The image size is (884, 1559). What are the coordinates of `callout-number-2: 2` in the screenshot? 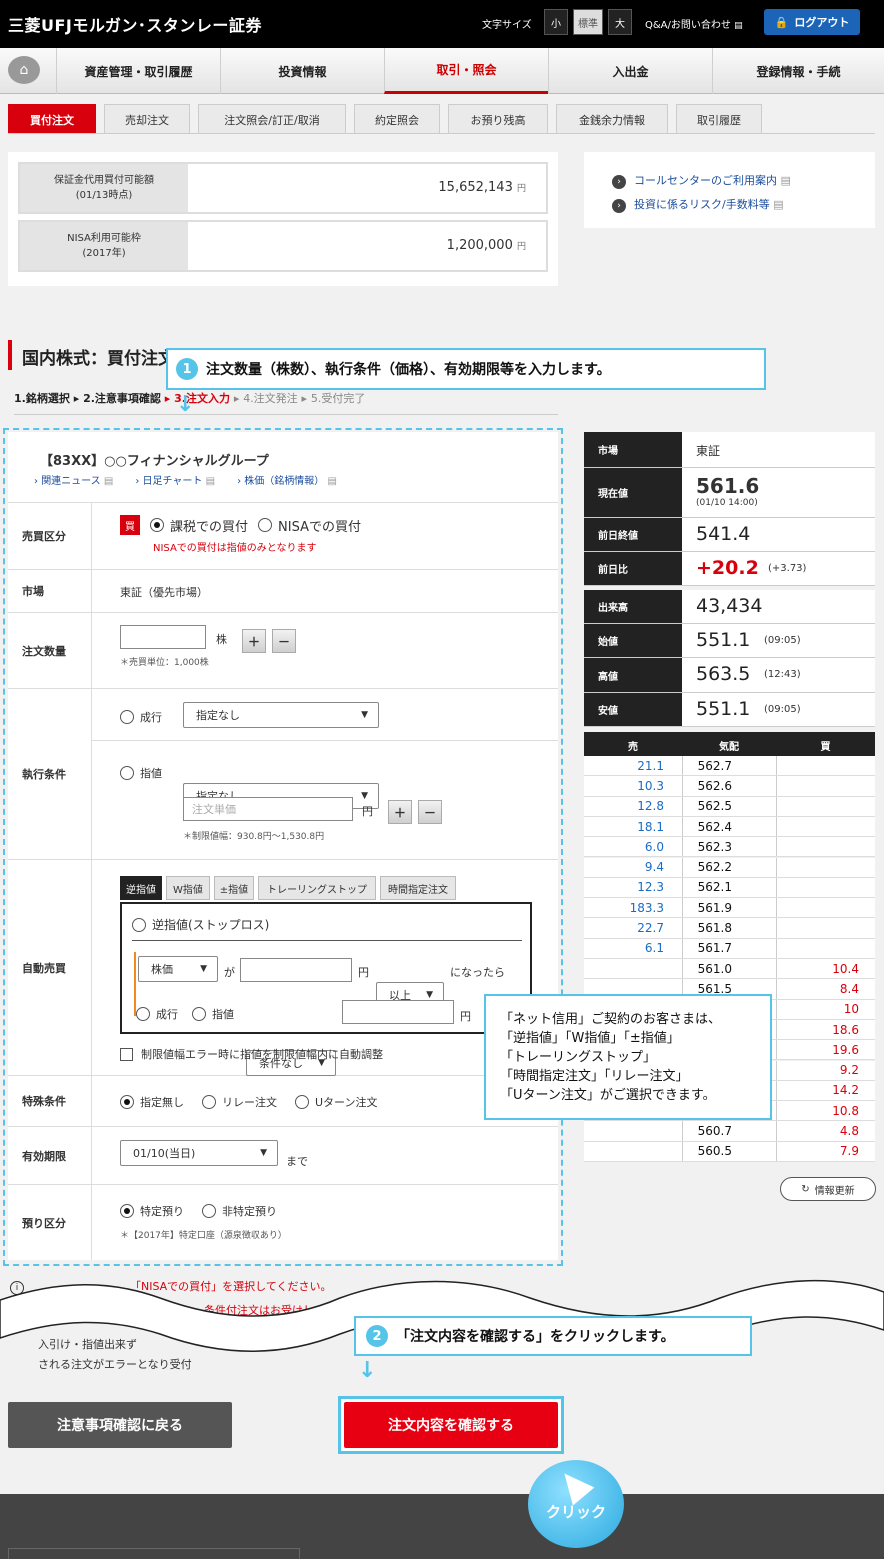 It's located at (377, 1336).